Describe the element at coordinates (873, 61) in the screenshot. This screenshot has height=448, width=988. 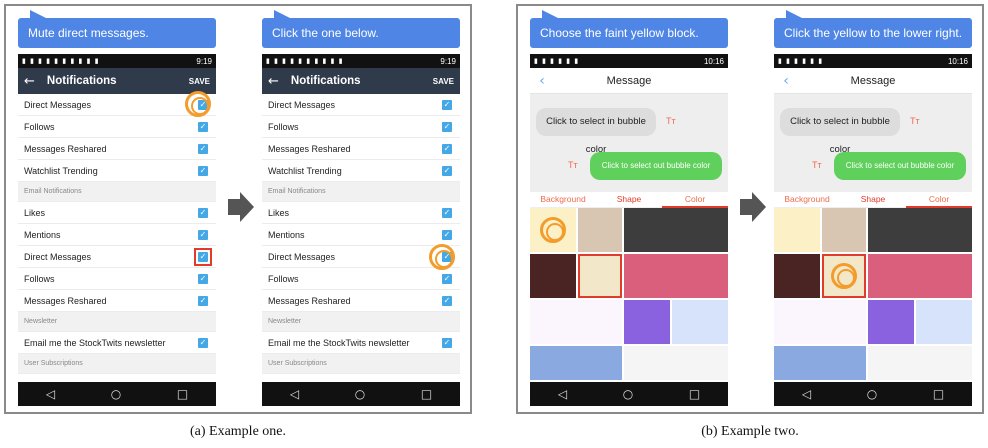
I see `status-bar: ▮ ▮ ▮ ▮ ▮ ▮ 10:16` at that location.